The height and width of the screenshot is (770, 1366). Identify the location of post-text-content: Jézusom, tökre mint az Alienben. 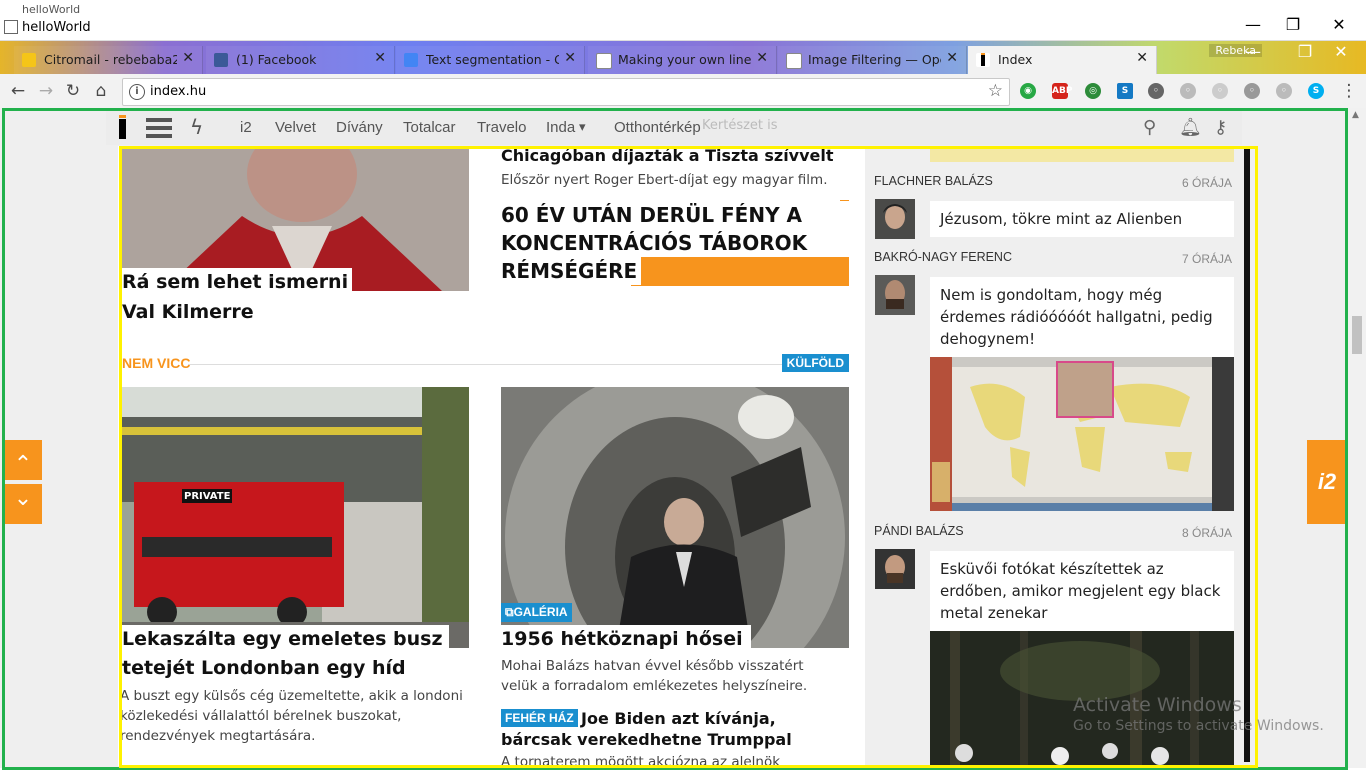
(1061, 219).